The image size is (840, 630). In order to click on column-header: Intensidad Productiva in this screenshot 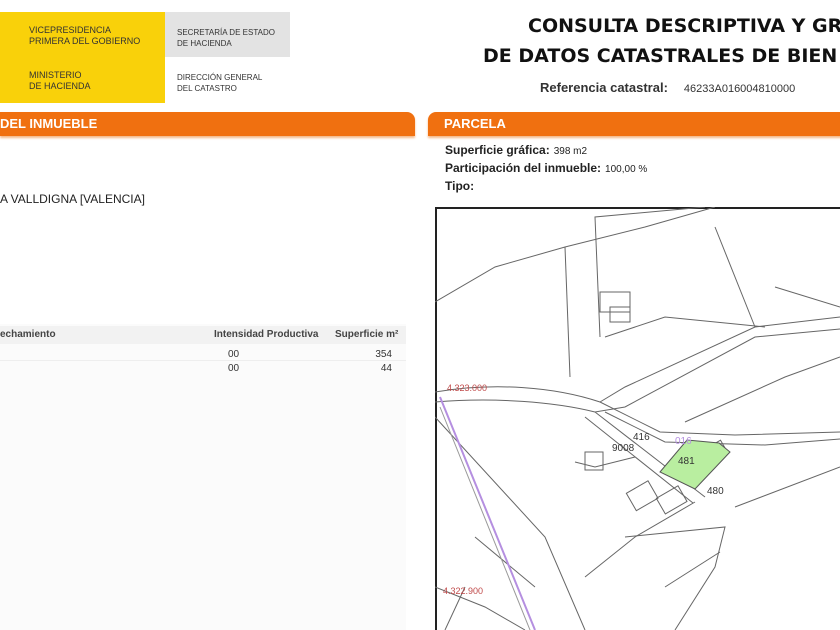, I will do `click(266, 334)`.